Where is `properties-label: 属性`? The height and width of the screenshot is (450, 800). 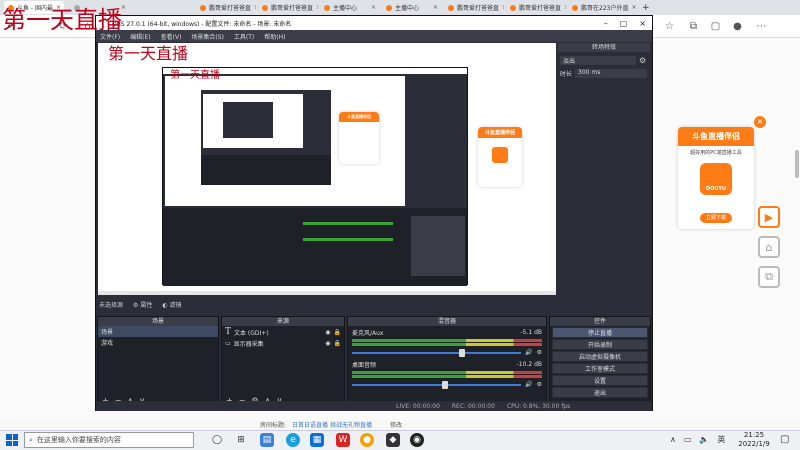 properties-label: 属性 is located at coordinates (146, 305).